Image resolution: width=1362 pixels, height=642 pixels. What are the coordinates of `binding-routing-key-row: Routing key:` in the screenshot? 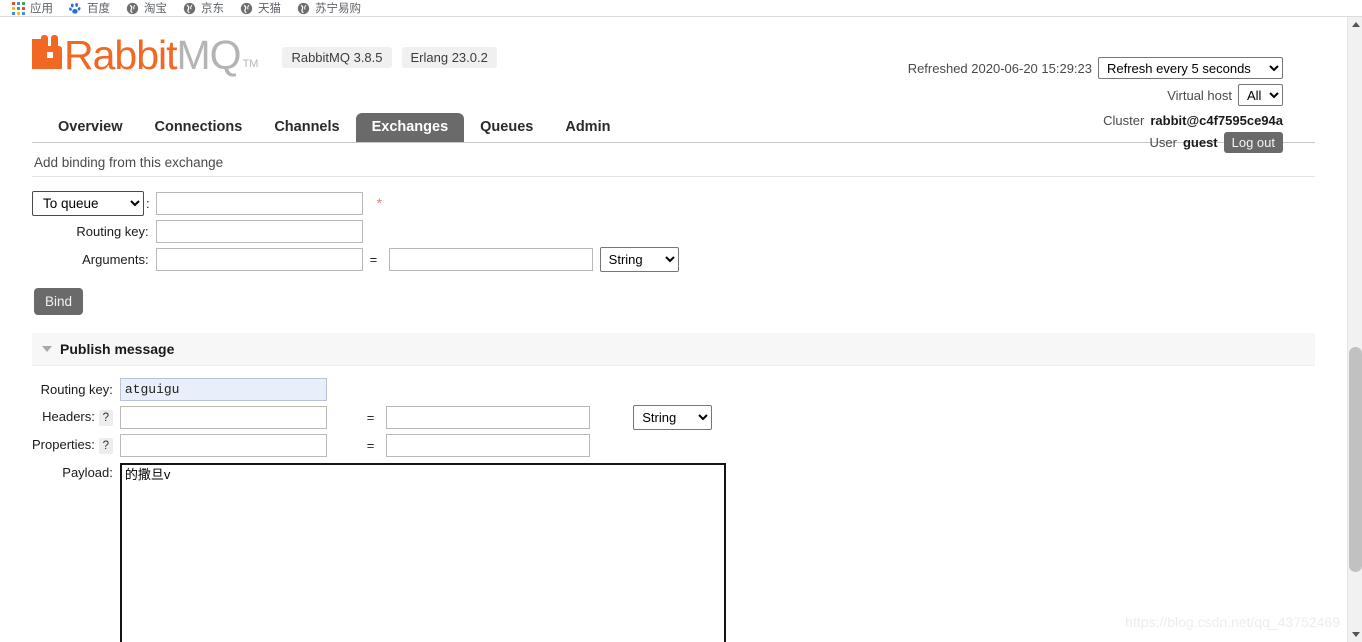 It's located at (355, 231).